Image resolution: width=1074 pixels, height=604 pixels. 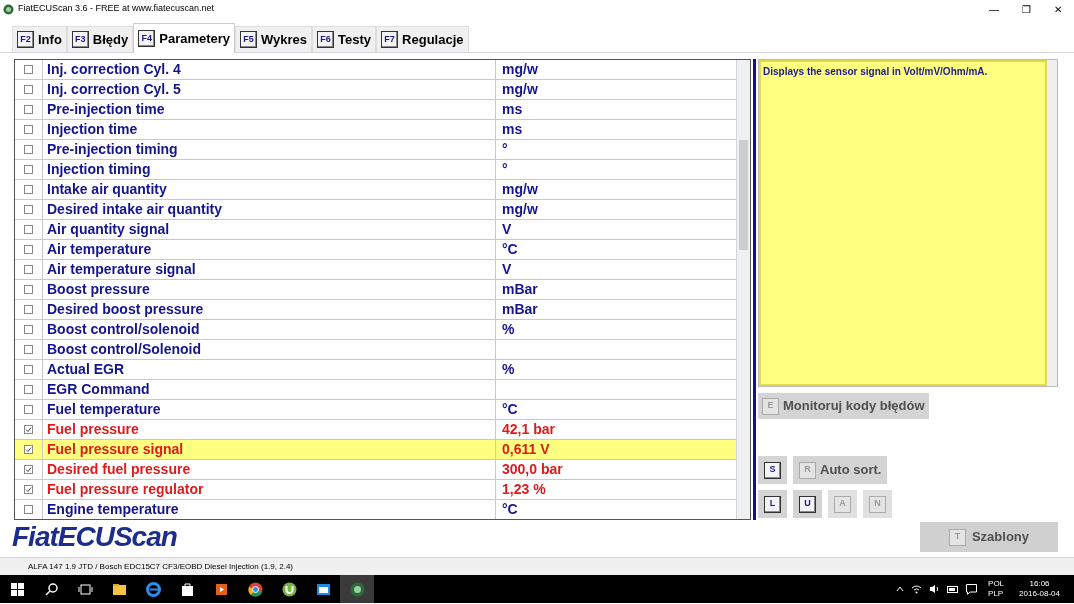 What do you see at coordinates (1058, 9) in the screenshot?
I see `close-button: ✕` at bounding box center [1058, 9].